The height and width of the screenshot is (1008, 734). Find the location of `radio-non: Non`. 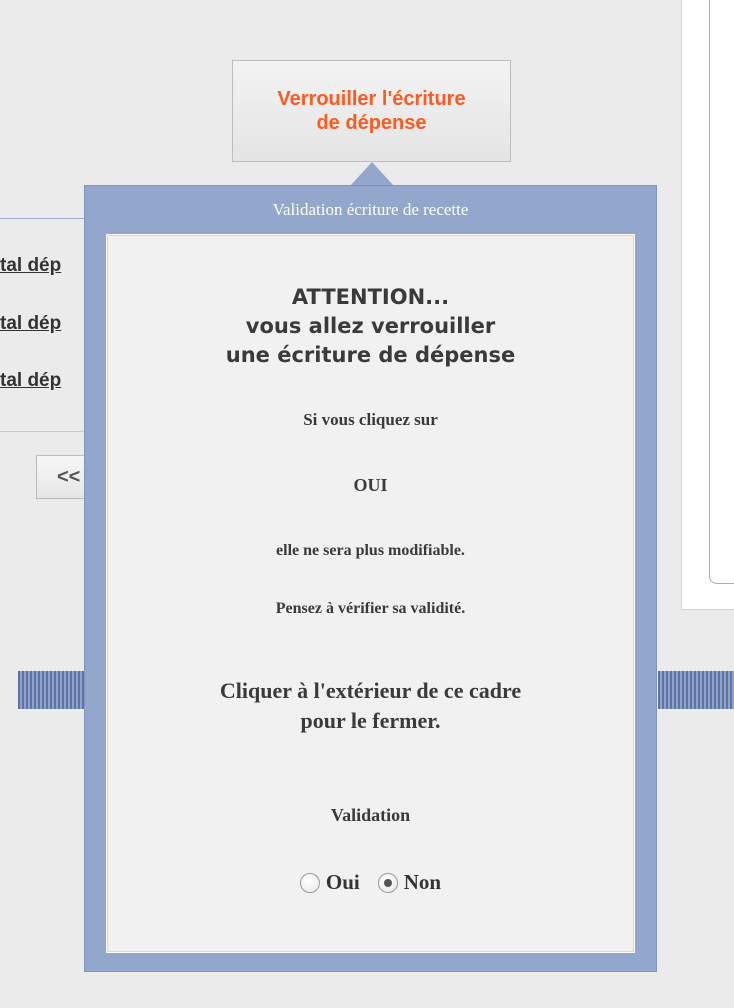

radio-non: Non is located at coordinates (409, 882).